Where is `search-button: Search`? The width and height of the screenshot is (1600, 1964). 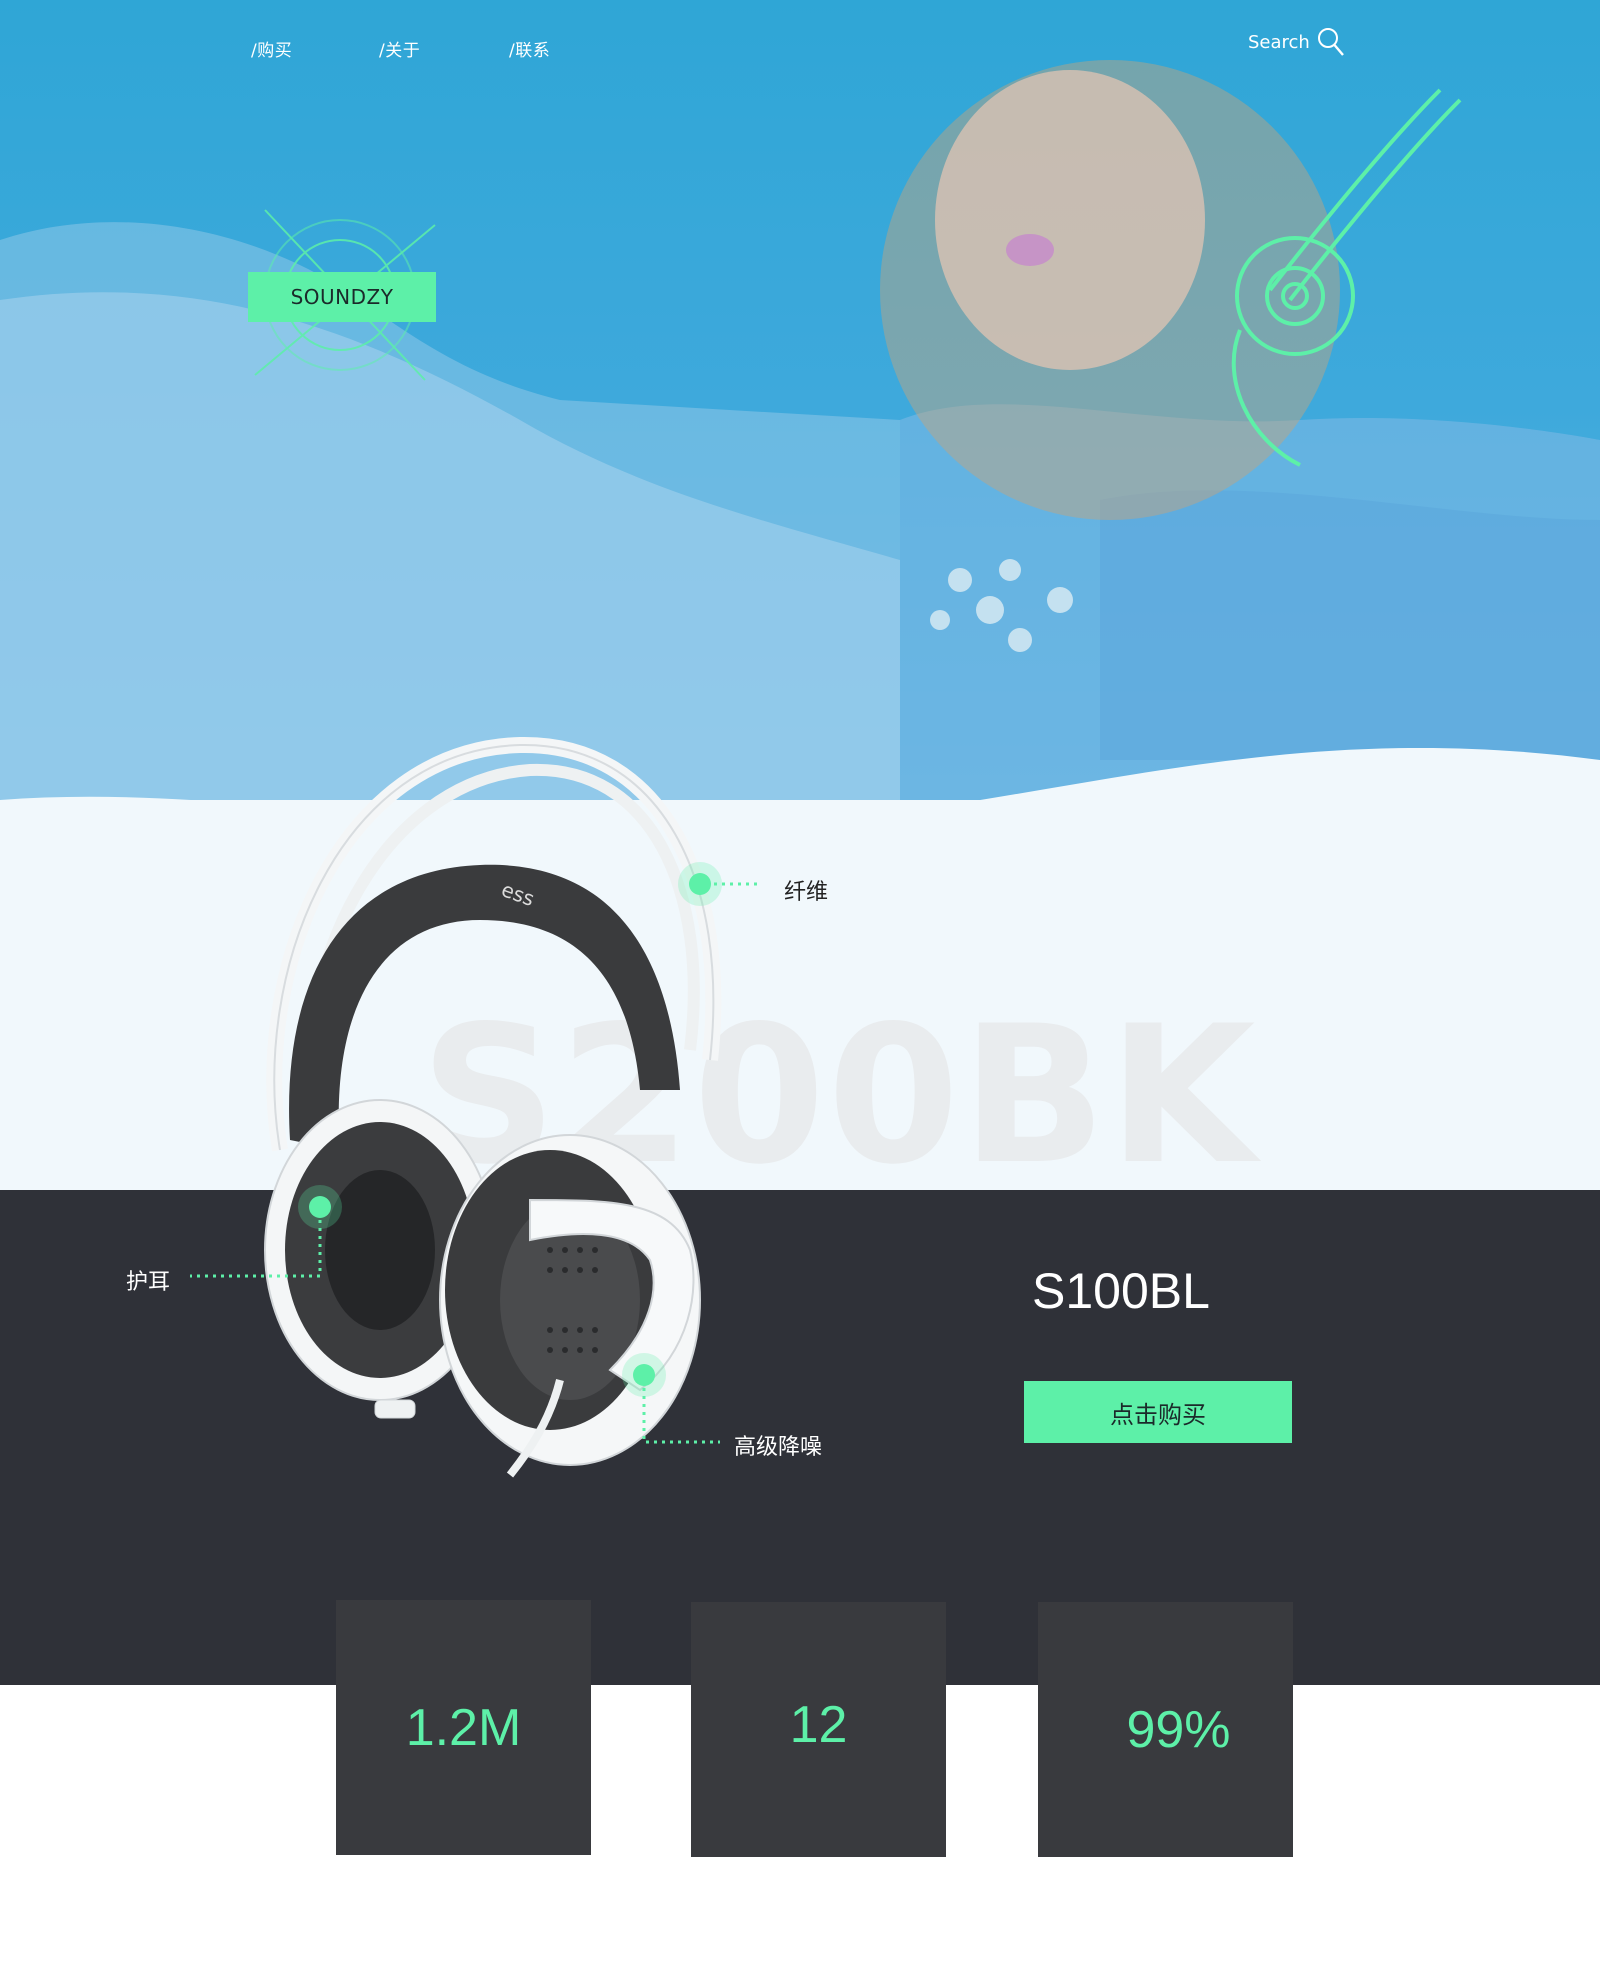 search-button: Search is located at coordinates (1297, 42).